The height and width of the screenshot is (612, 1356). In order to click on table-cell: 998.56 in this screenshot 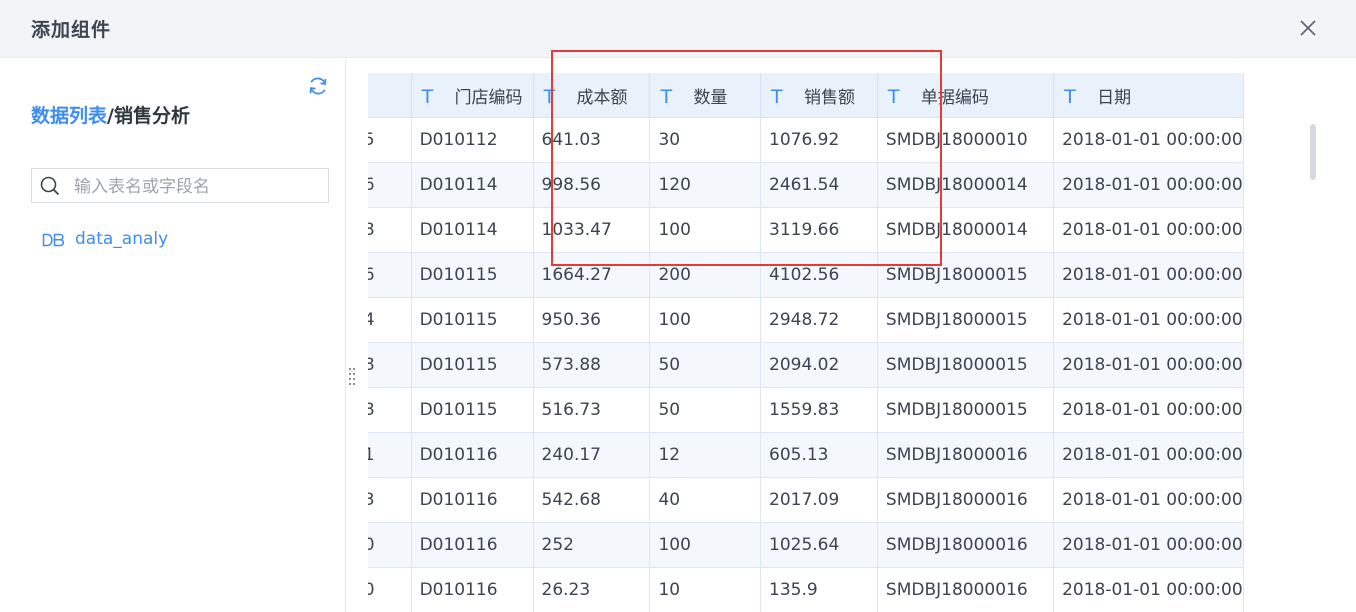, I will do `click(592, 185)`.